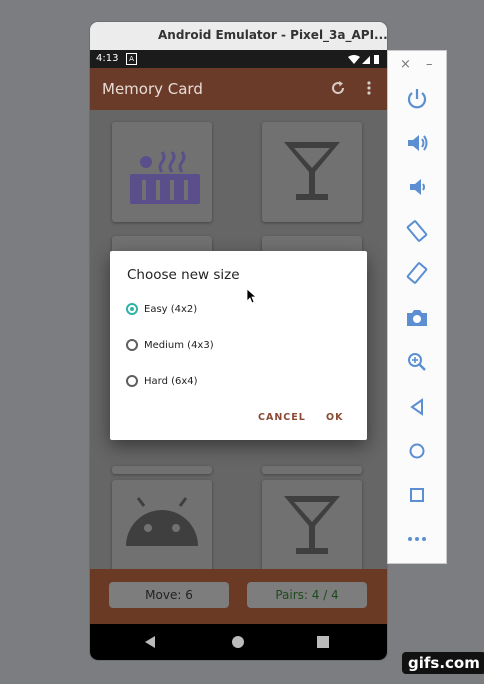 Image resolution: width=484 pixels, height=684 pixels. What do you see at coordinates (417, 362) in the screenshot?
I see `zoom-icon` at bounding box center [417, 362].